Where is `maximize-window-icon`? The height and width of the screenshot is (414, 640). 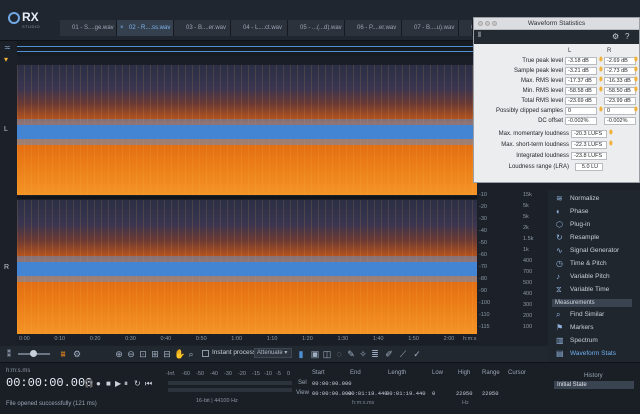
maximize-window-icon is located at coordinates (494, 23).